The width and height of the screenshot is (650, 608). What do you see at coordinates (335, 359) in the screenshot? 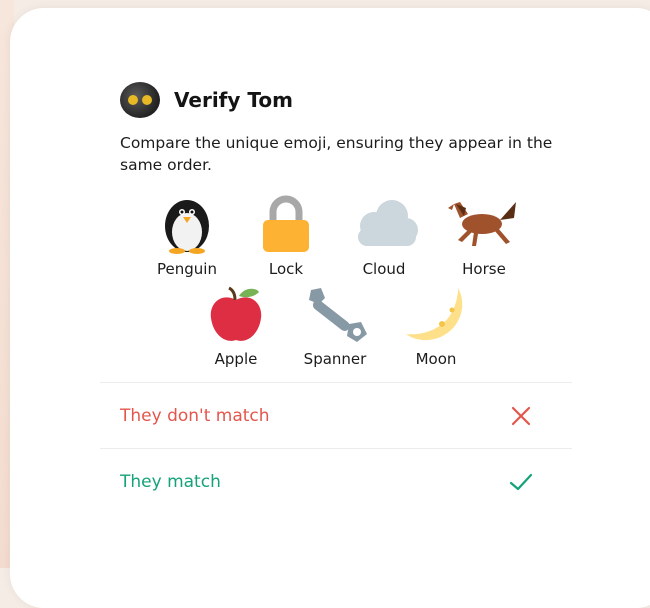
I see `emoji-label: Spanner` at bounding box center [335, 359].